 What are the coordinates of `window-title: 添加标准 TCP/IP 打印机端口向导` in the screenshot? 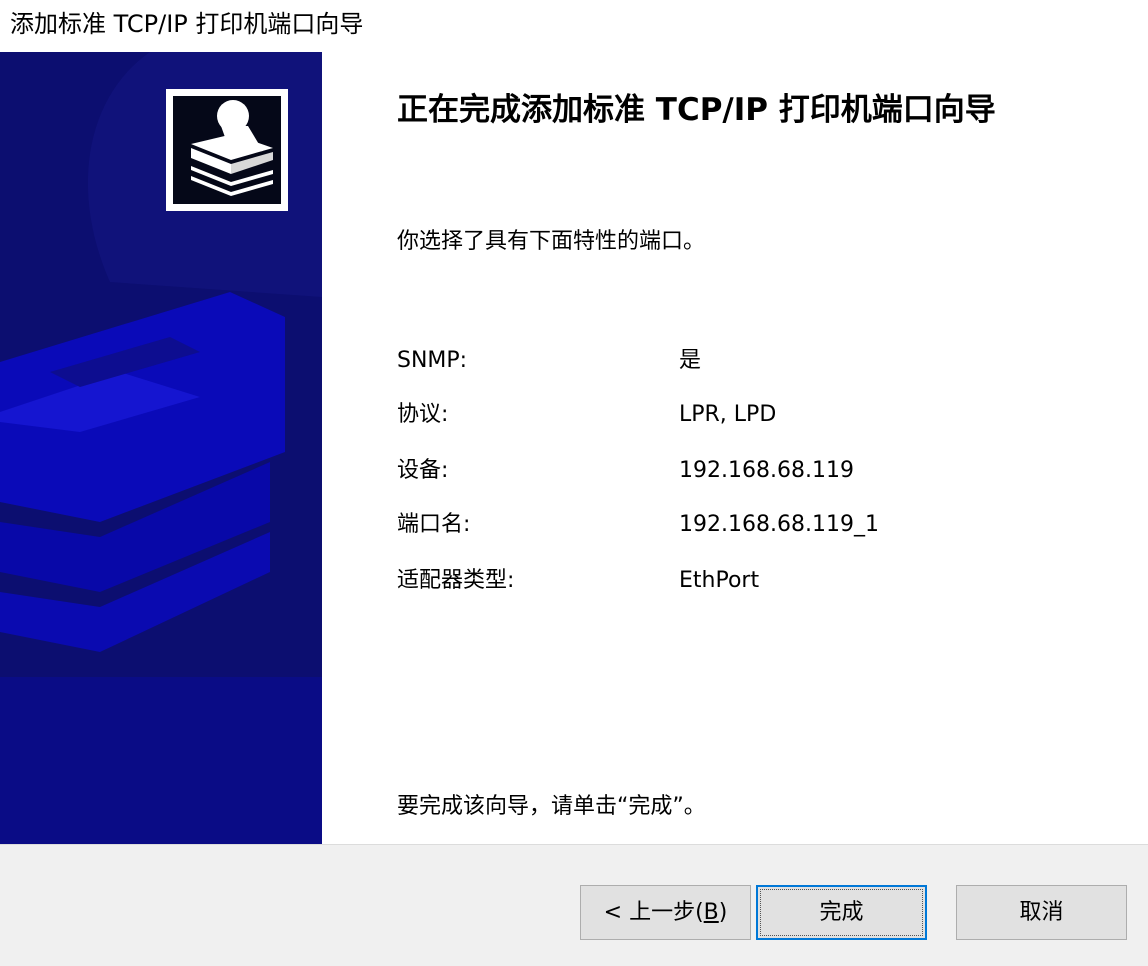 It's located at (187, 24).